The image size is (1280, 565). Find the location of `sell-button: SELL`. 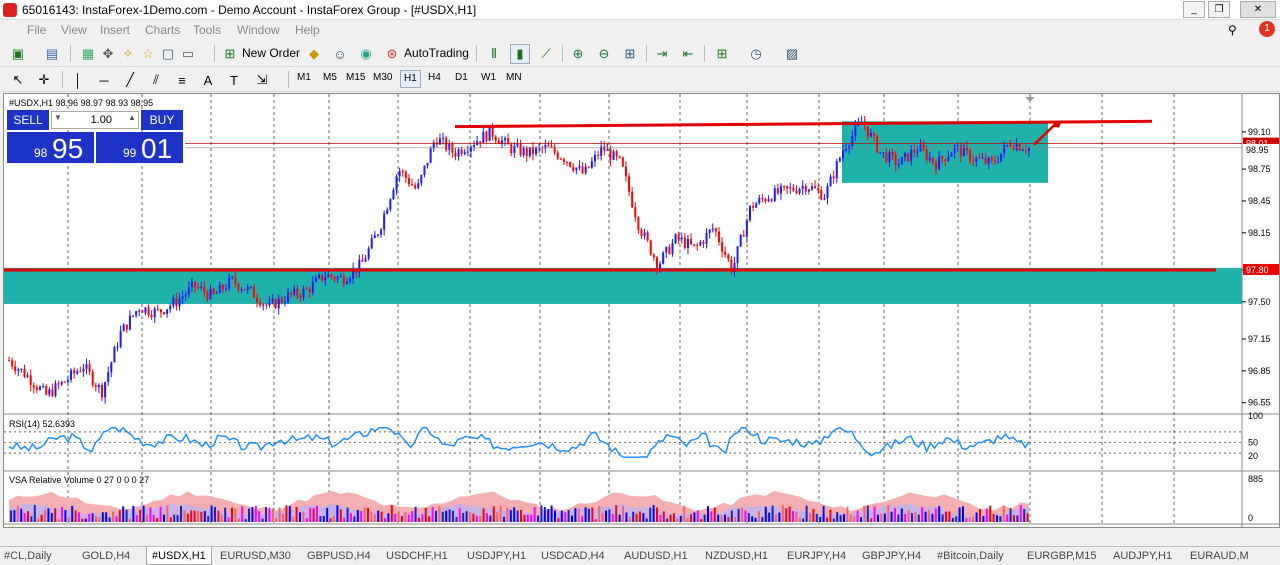

sell-button: SELL is located at coordinates (28, 120).